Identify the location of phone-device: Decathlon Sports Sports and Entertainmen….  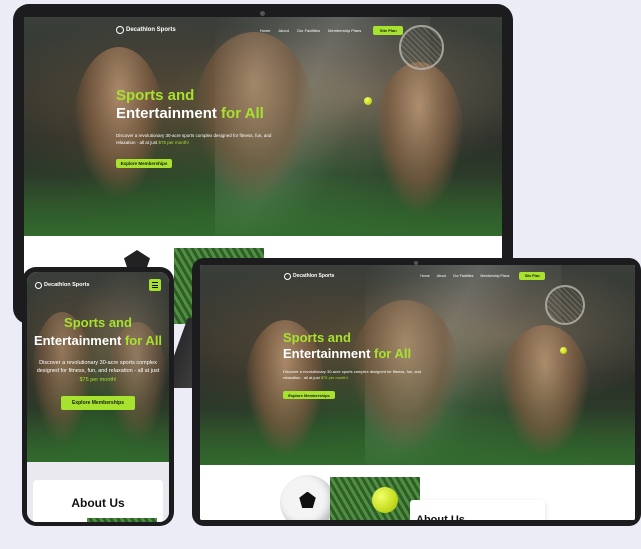
(98, 396).